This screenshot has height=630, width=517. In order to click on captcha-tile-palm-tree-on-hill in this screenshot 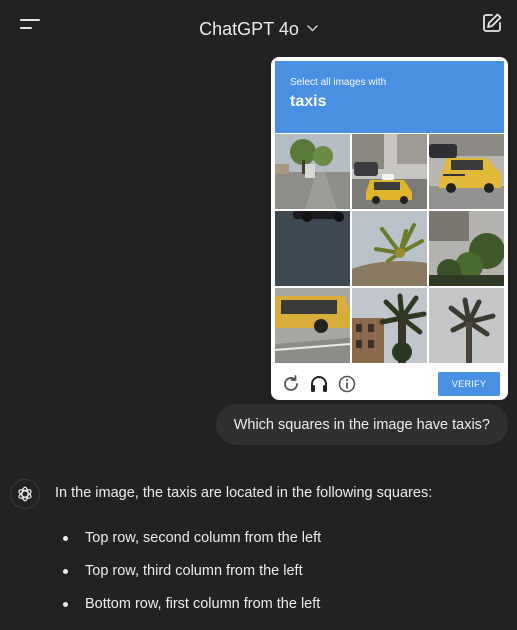, I will do `click(389, 248)`.